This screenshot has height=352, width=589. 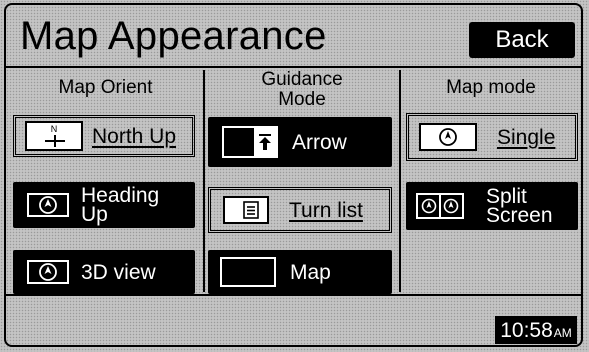 What do you see at coordinates (326, 210) in the screenshot?
I see `turn-list-label: Turn list` at bounding box center [326, 210].